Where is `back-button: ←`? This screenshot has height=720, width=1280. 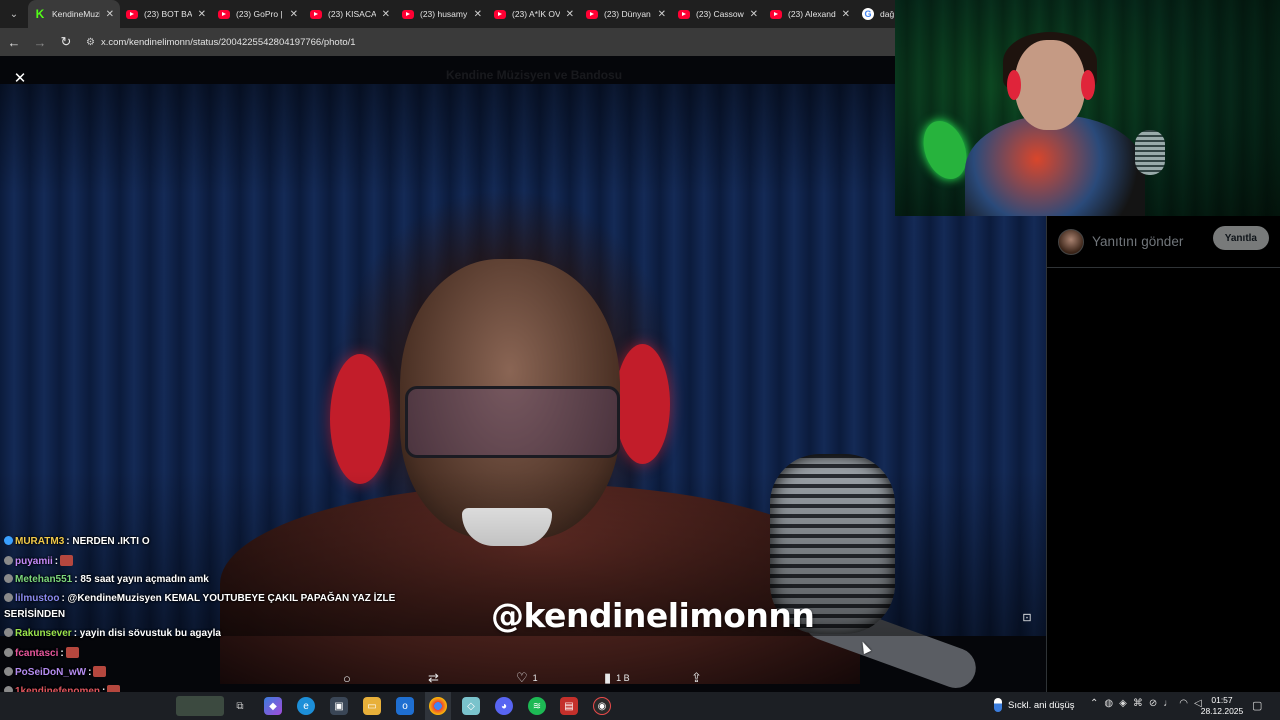
back-button: ← is located at coordinates (14, 42).